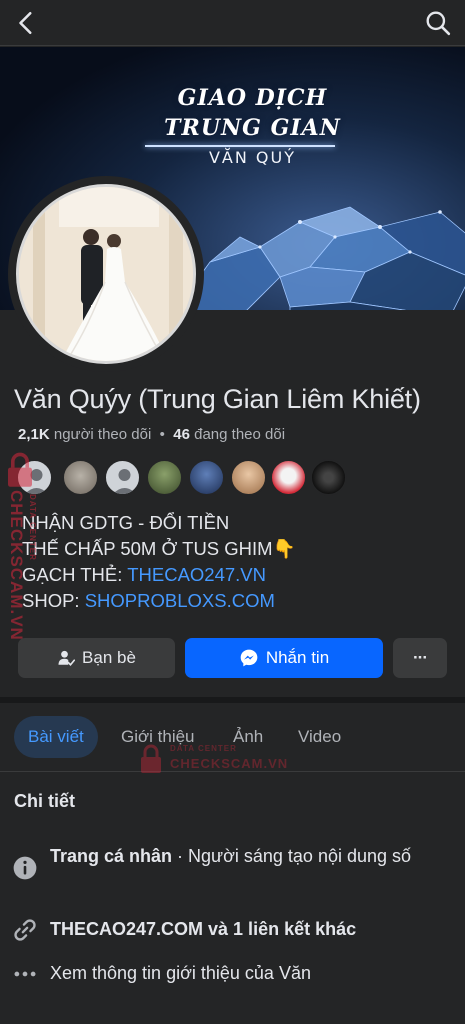 The width and height of the screenshot is (465, 1024). What do you see at coordinates (25, 974) in the screenshot?
I see `more-horizontal-icon` at bounding box center [25, 974].